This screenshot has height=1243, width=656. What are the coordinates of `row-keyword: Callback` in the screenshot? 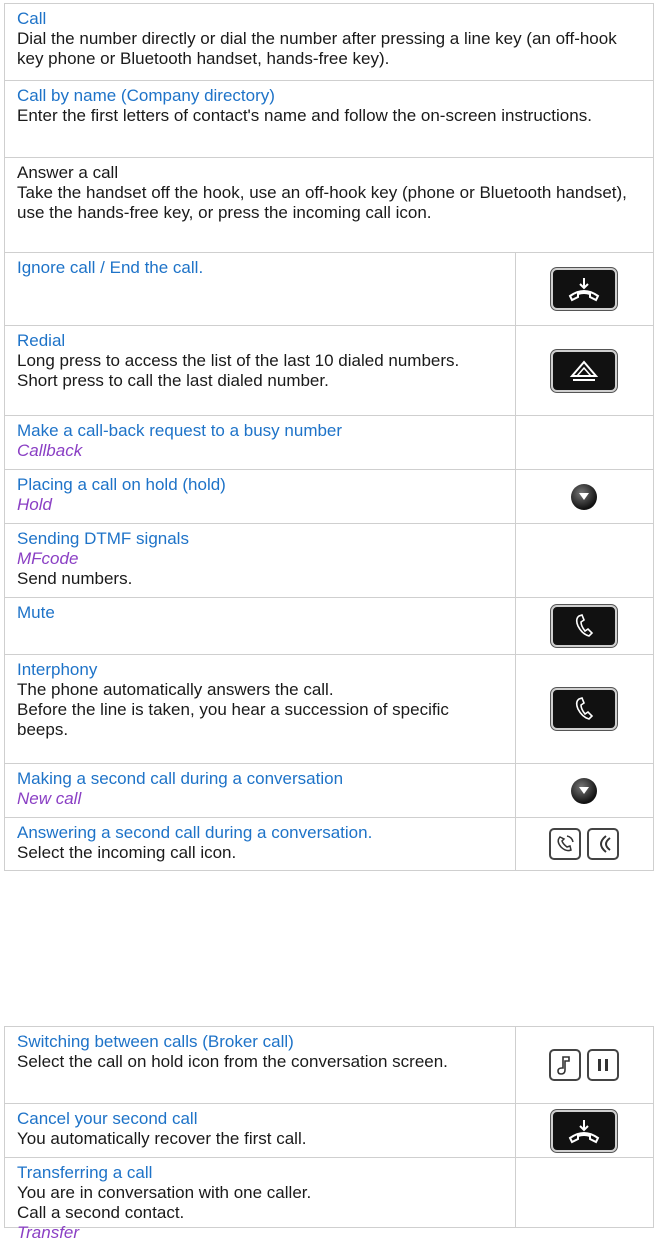 It's located at (50, 450).